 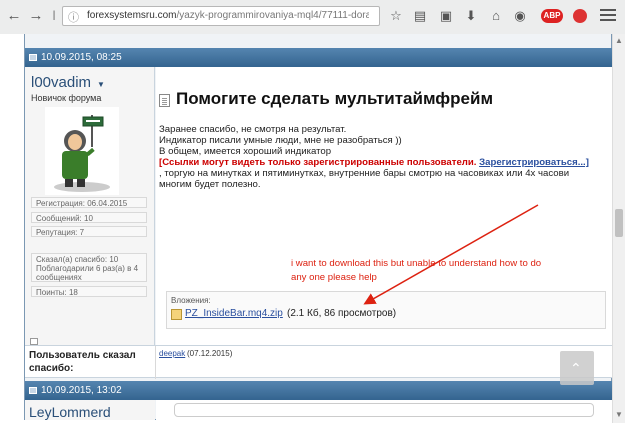 What do you see at coordinates (89, 291) in the screenshot?
I see `stat-points: Поинты: 18` at bounding box center [89, 291].